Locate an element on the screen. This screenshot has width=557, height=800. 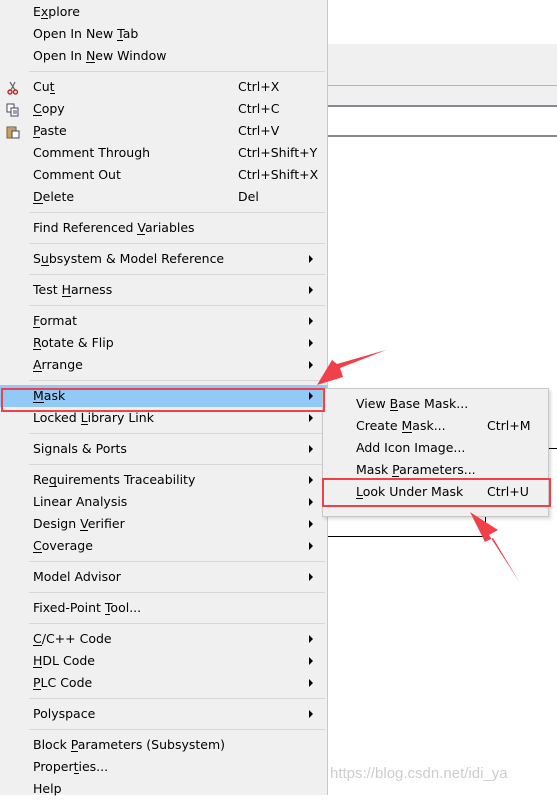
annotation-arrows is located at coordinates (418, 466).